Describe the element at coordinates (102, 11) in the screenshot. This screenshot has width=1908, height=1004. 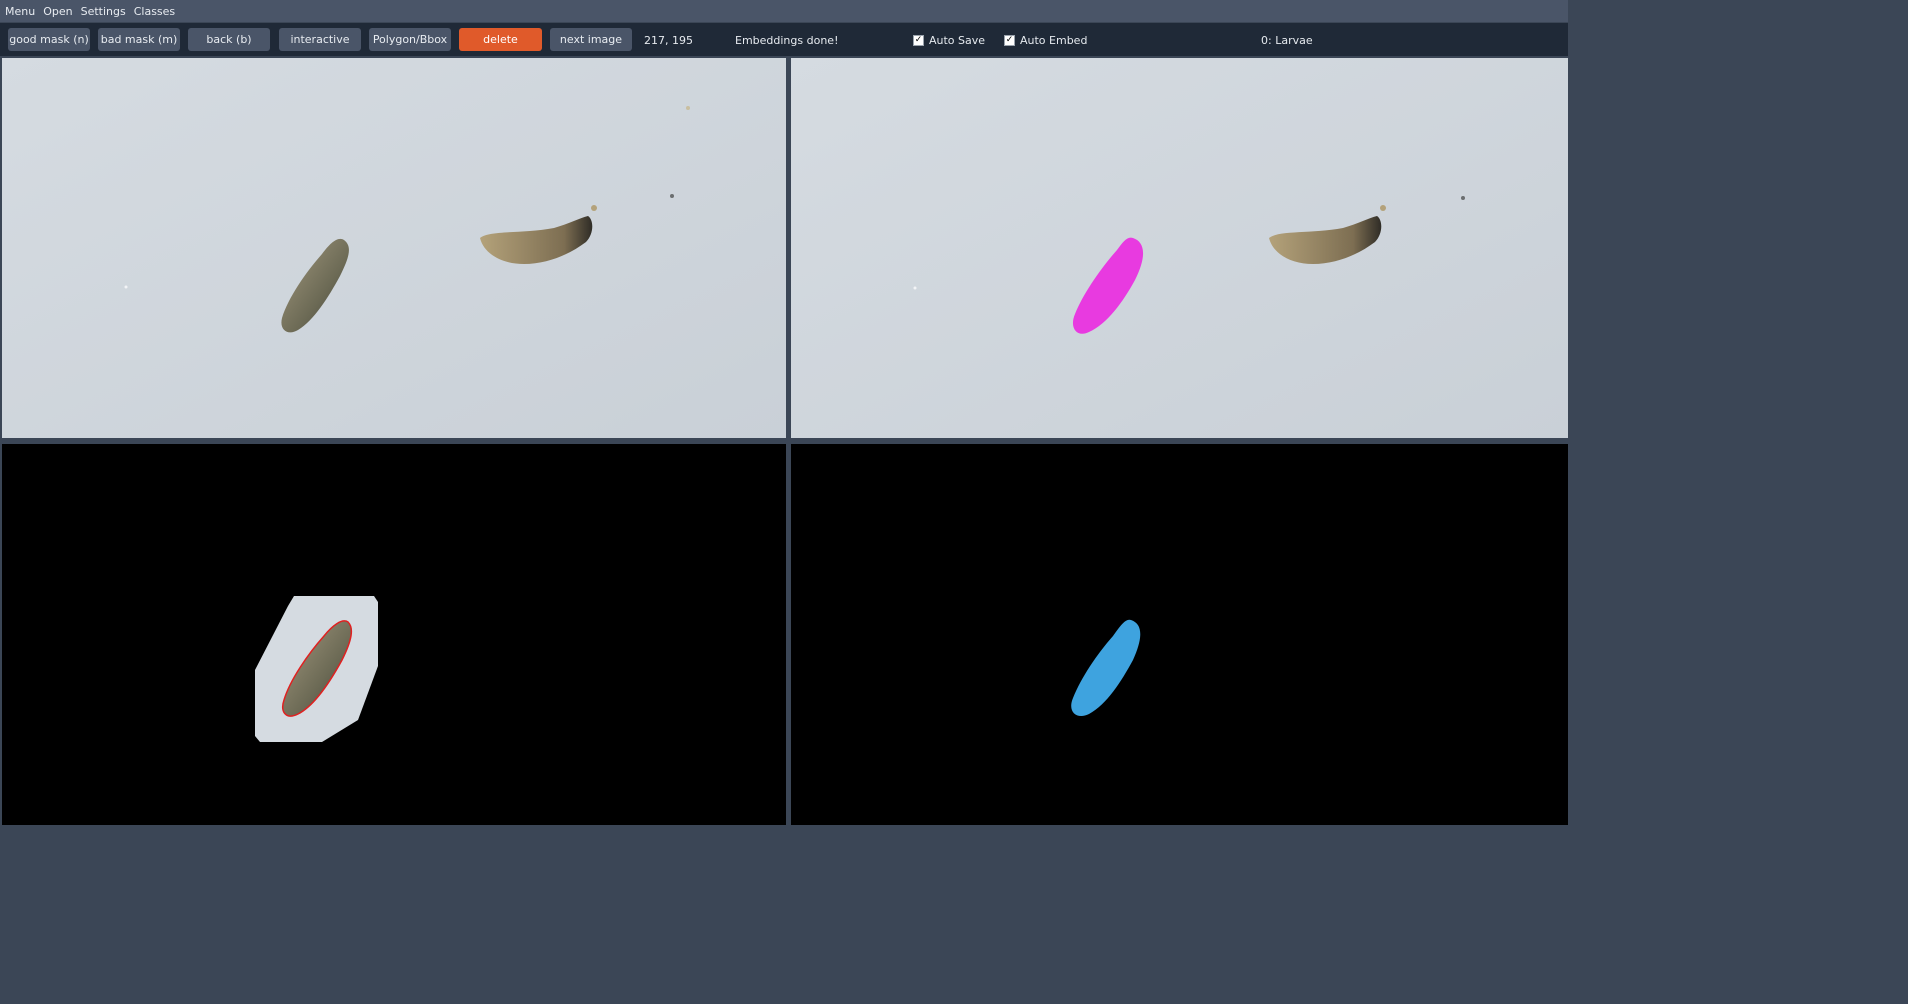
I see `menu-settings: Settings` at that location.